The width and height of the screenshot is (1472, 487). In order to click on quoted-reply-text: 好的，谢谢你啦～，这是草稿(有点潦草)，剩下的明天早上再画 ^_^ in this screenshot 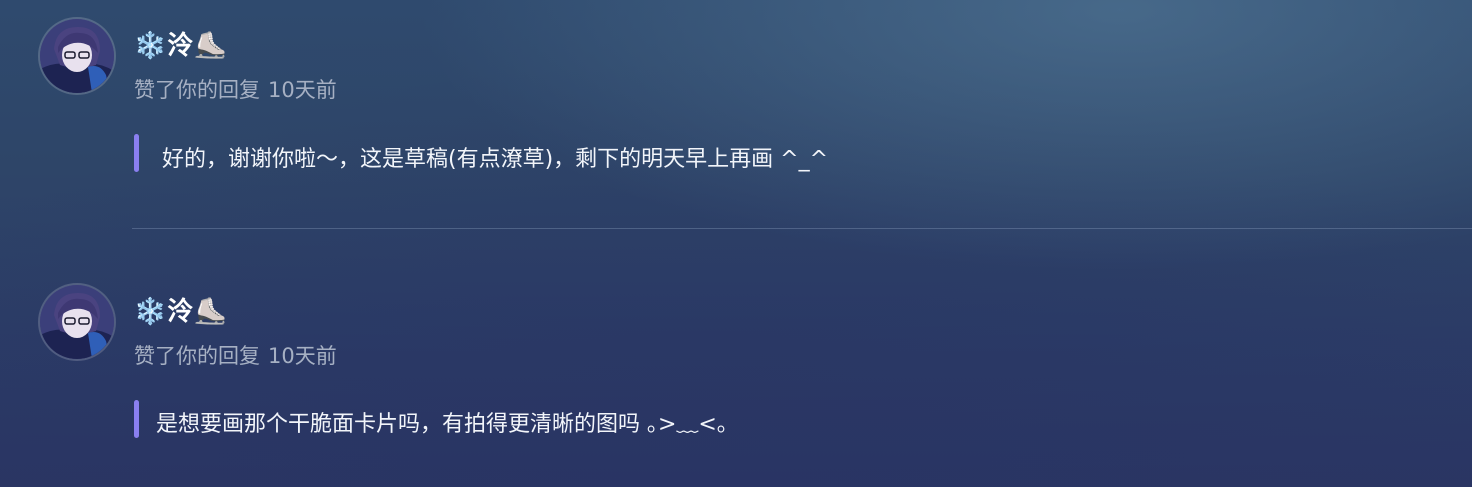, I will do `click(495, 157)`.